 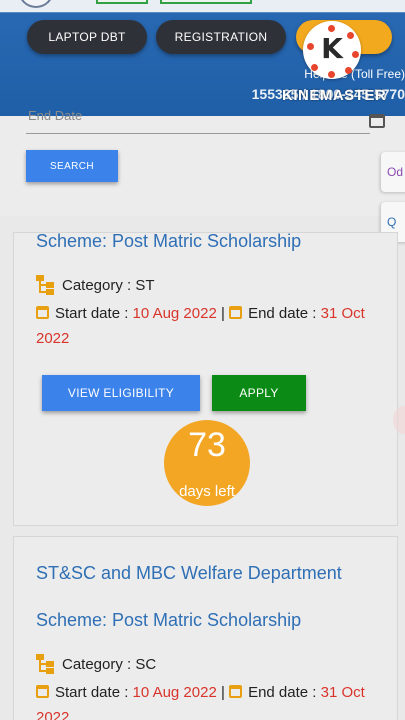 What do you see at coordinates (334, 95) in the screenshot?
I see `kinemaster-watermark: KINEMASTER` at bounding box center [334, 95].